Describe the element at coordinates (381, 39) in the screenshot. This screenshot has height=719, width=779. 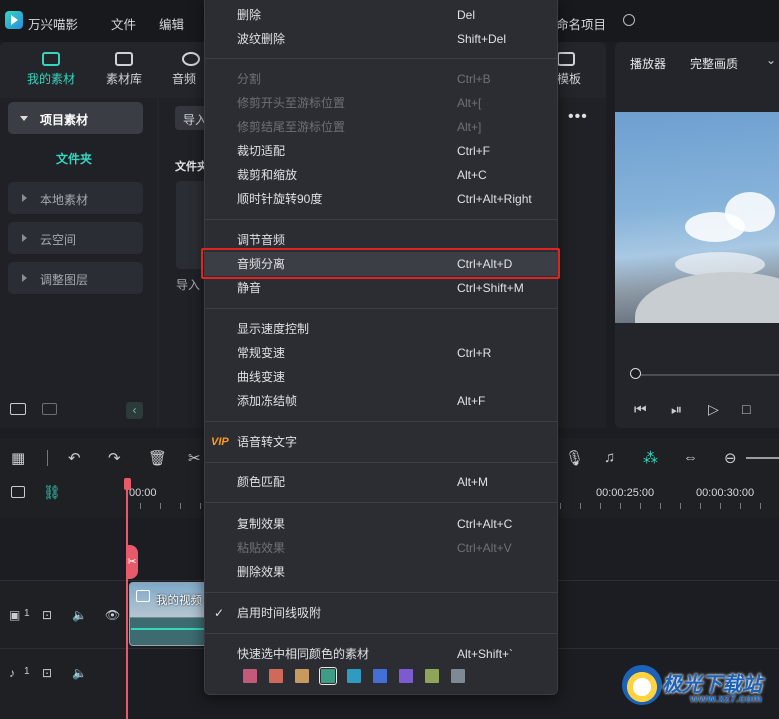
I see `menu-item: 波纹删除 Shift+Del` at that location.